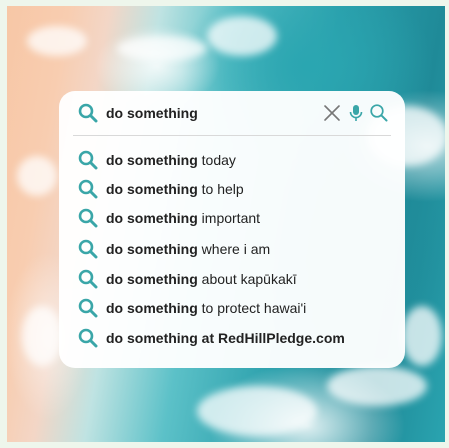  I want to click on suggestion-rest: about kapūkakī, so click(247, 279).